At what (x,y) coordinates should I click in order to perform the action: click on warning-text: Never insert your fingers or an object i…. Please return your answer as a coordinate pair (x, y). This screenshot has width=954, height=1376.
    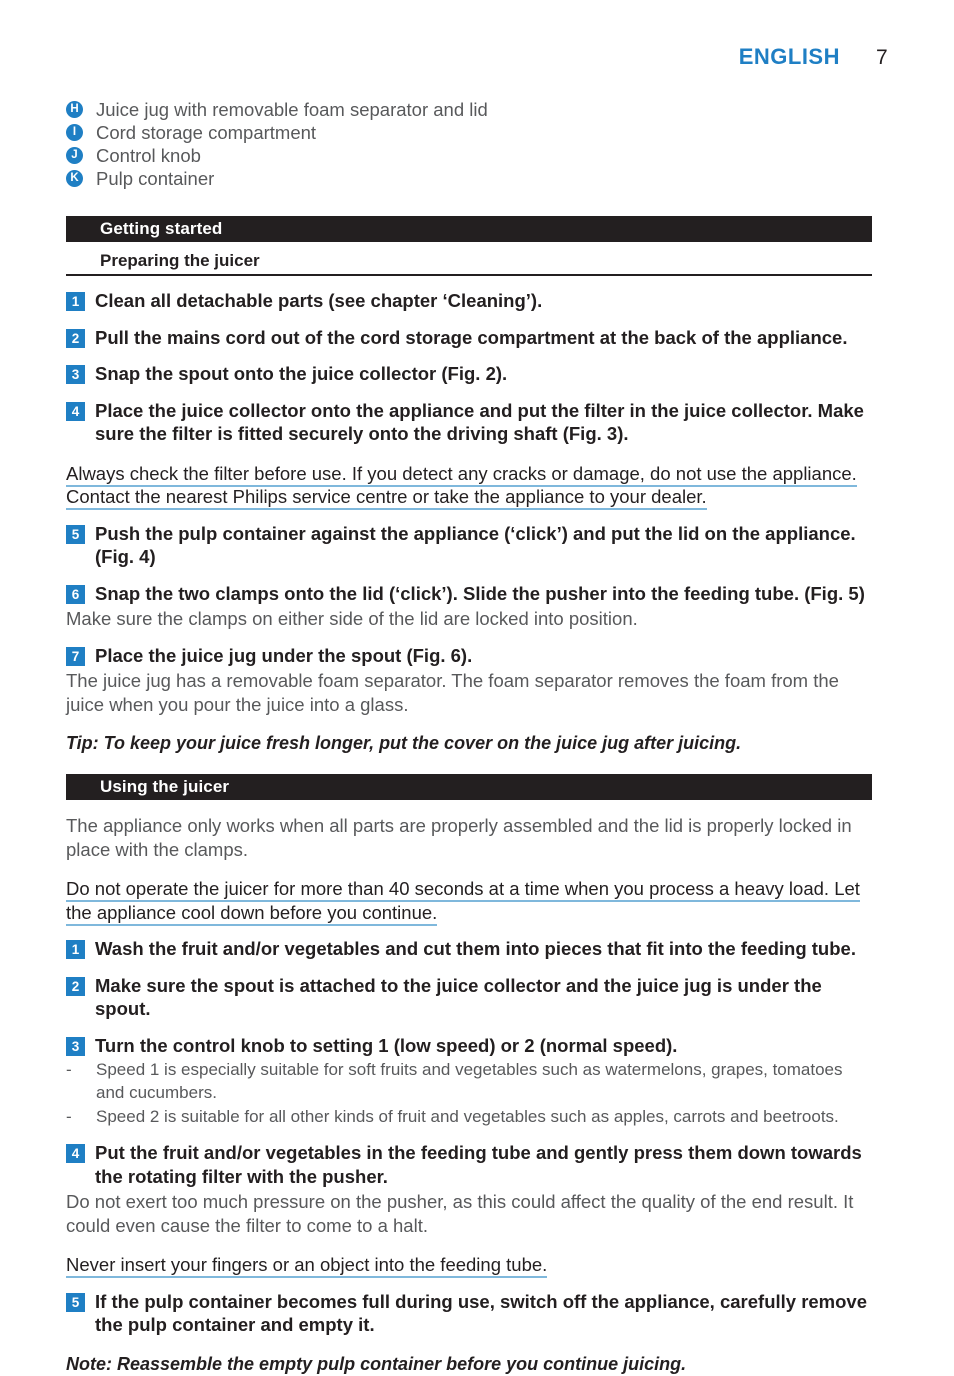
    Looking at the image, I should click on (469, 1265).